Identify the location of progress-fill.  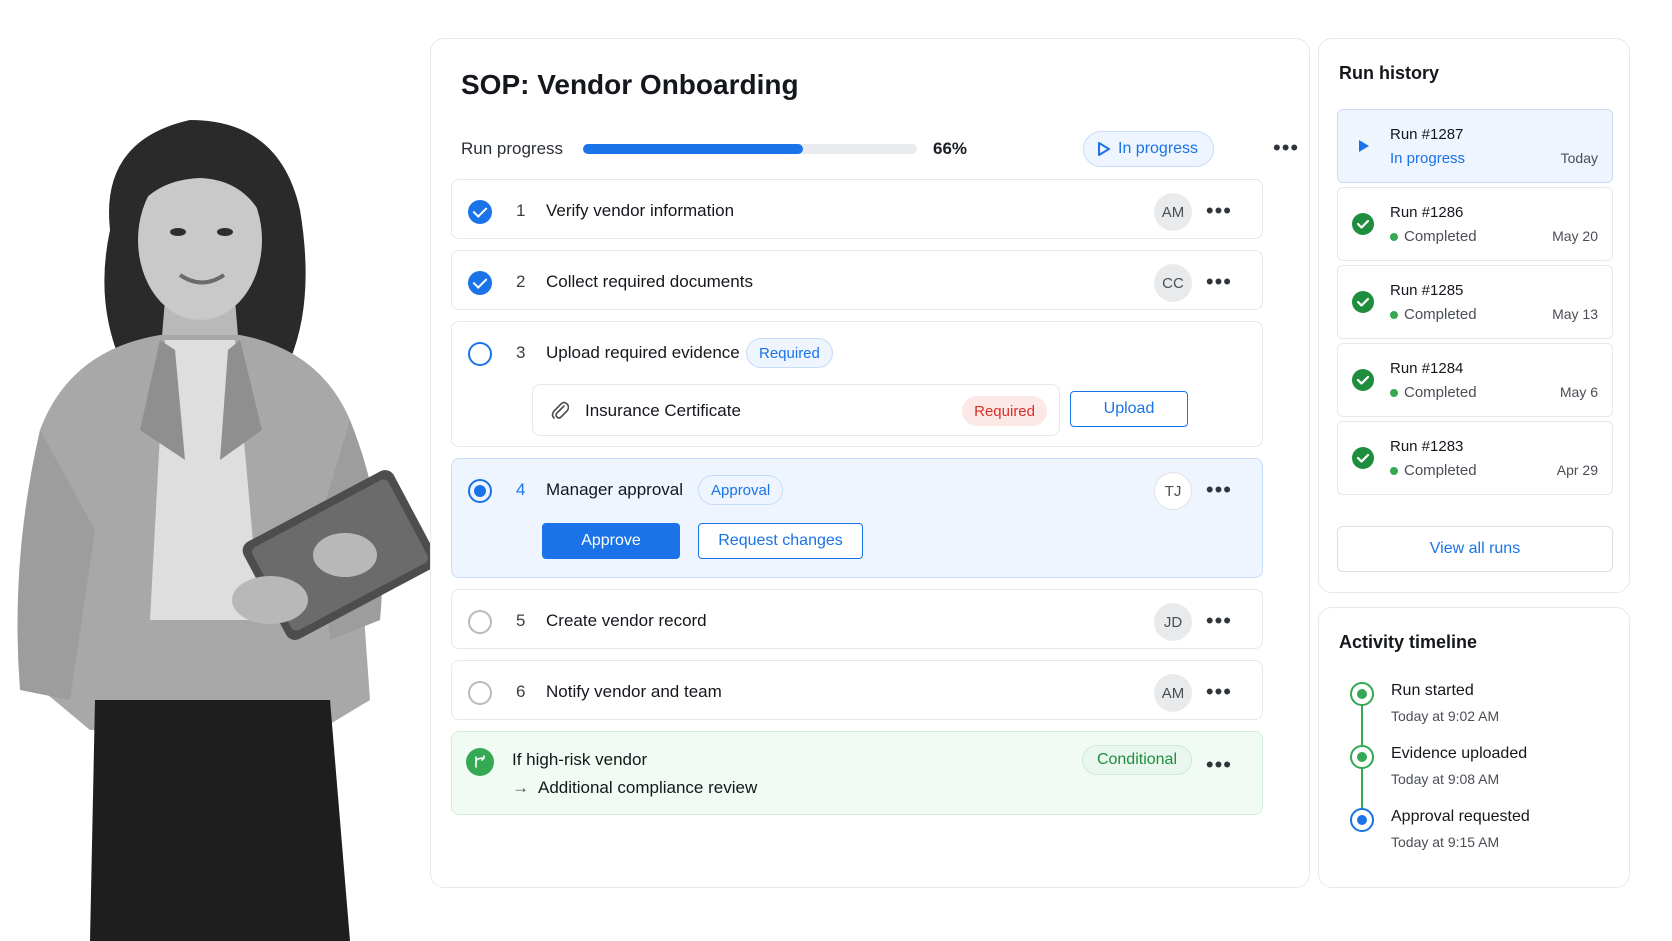
(693, 149).